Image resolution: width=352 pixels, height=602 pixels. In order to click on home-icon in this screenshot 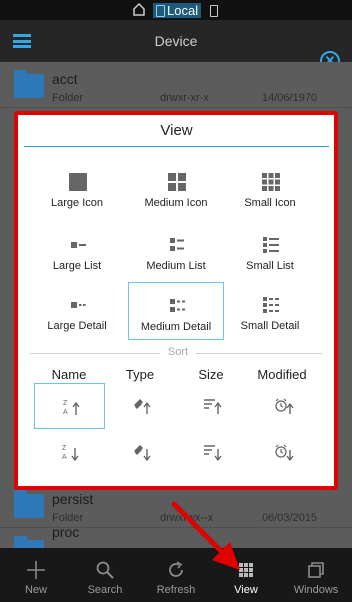, I will do `click(139, 10)`.